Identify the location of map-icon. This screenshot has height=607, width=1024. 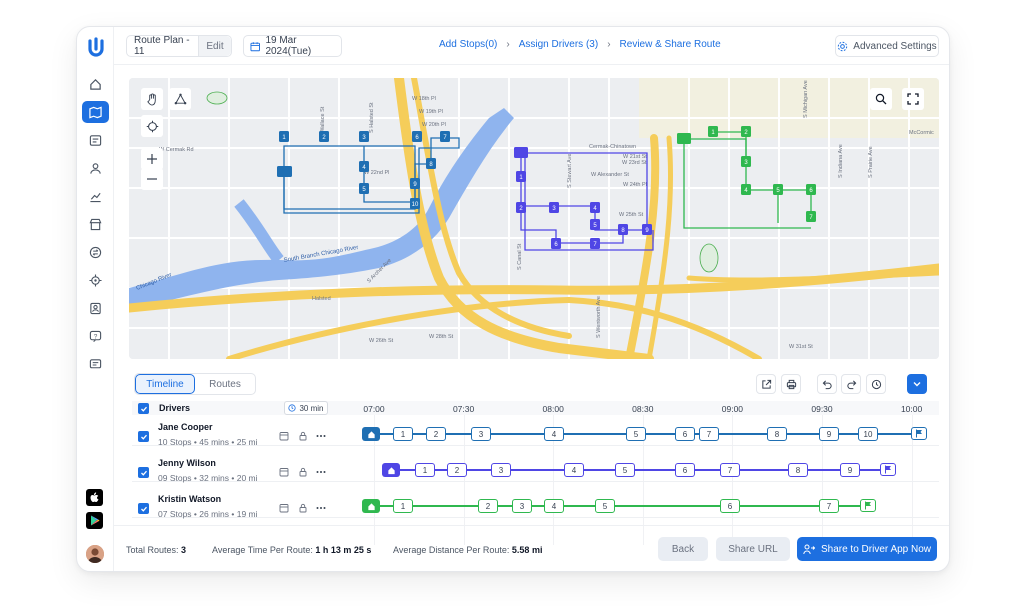
(95, 112).